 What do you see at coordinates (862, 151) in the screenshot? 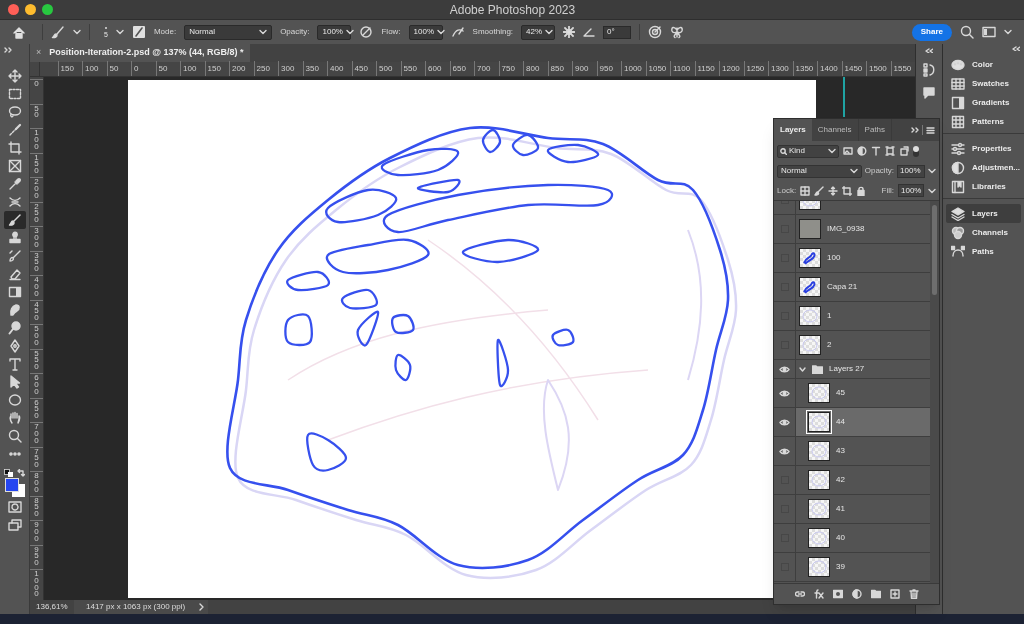
I see `adjustment-filter-icon` at bounding box center [862, 151].